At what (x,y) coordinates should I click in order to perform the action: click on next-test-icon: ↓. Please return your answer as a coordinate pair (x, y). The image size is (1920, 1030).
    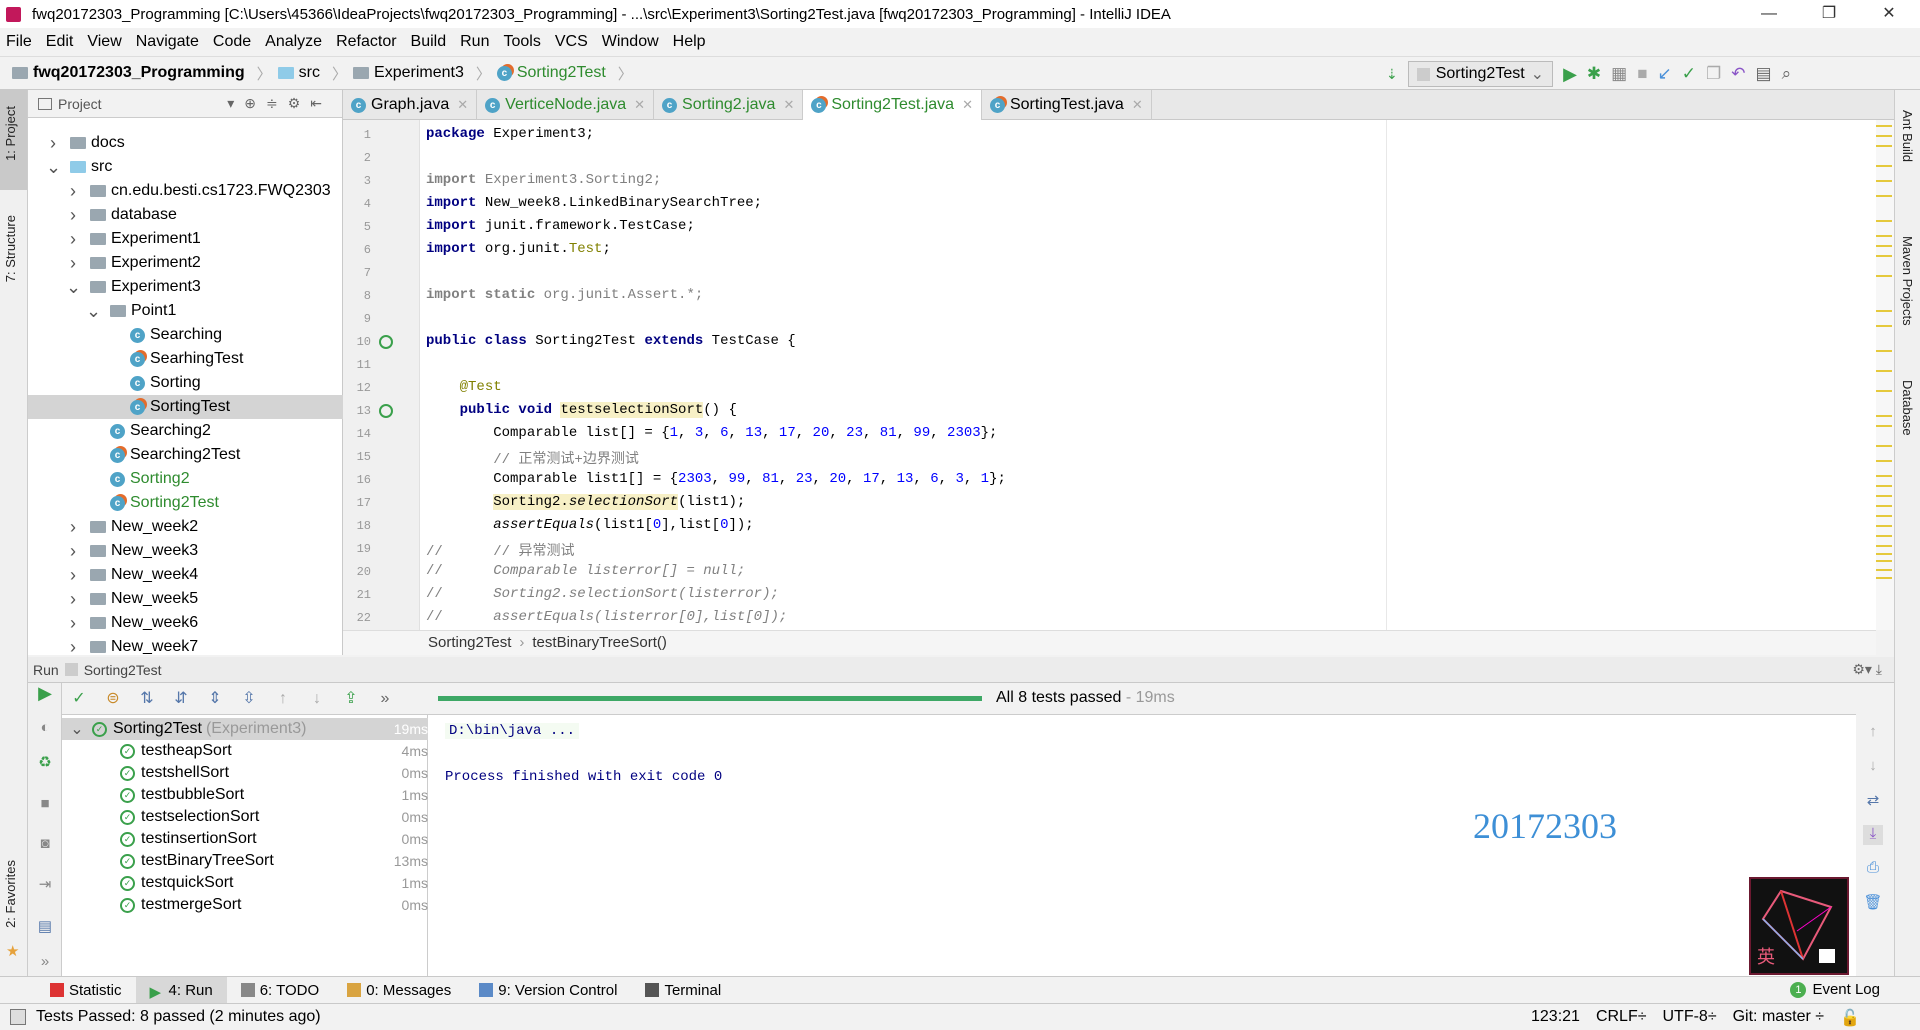
    Looking at the image, I should click on (317, 699).